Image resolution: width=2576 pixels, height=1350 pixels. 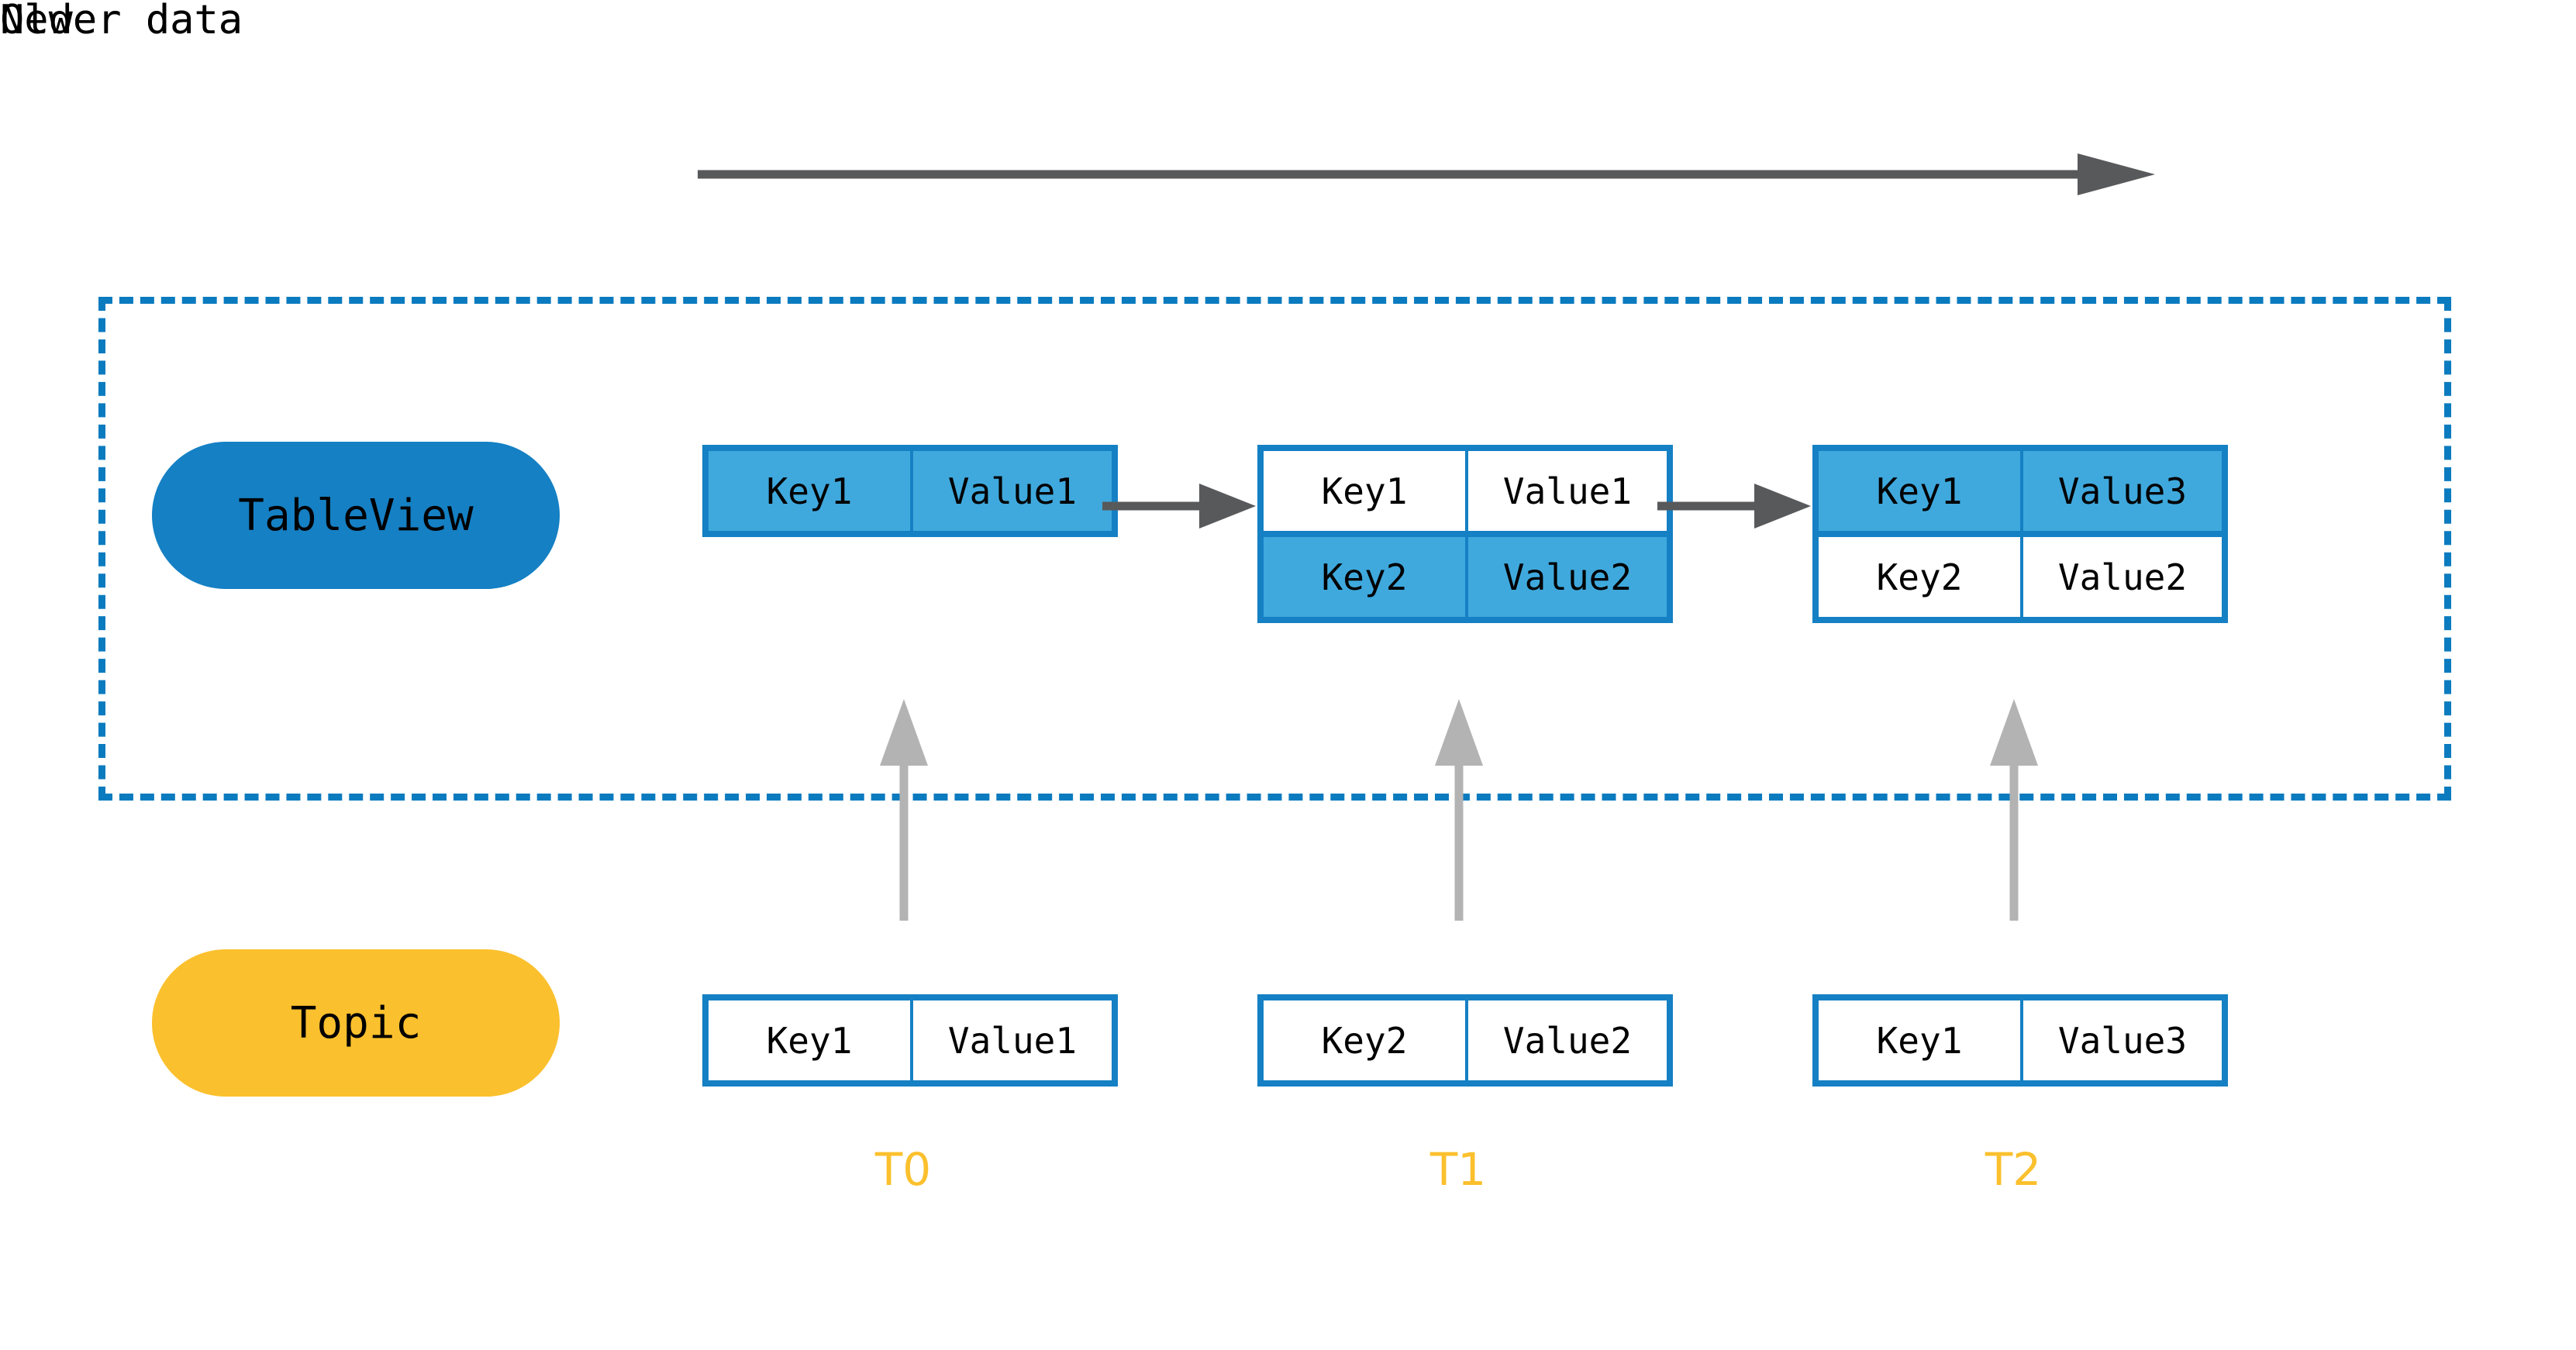 I want to click on time-marker-label: T1, so click(x=1458, y=1169).